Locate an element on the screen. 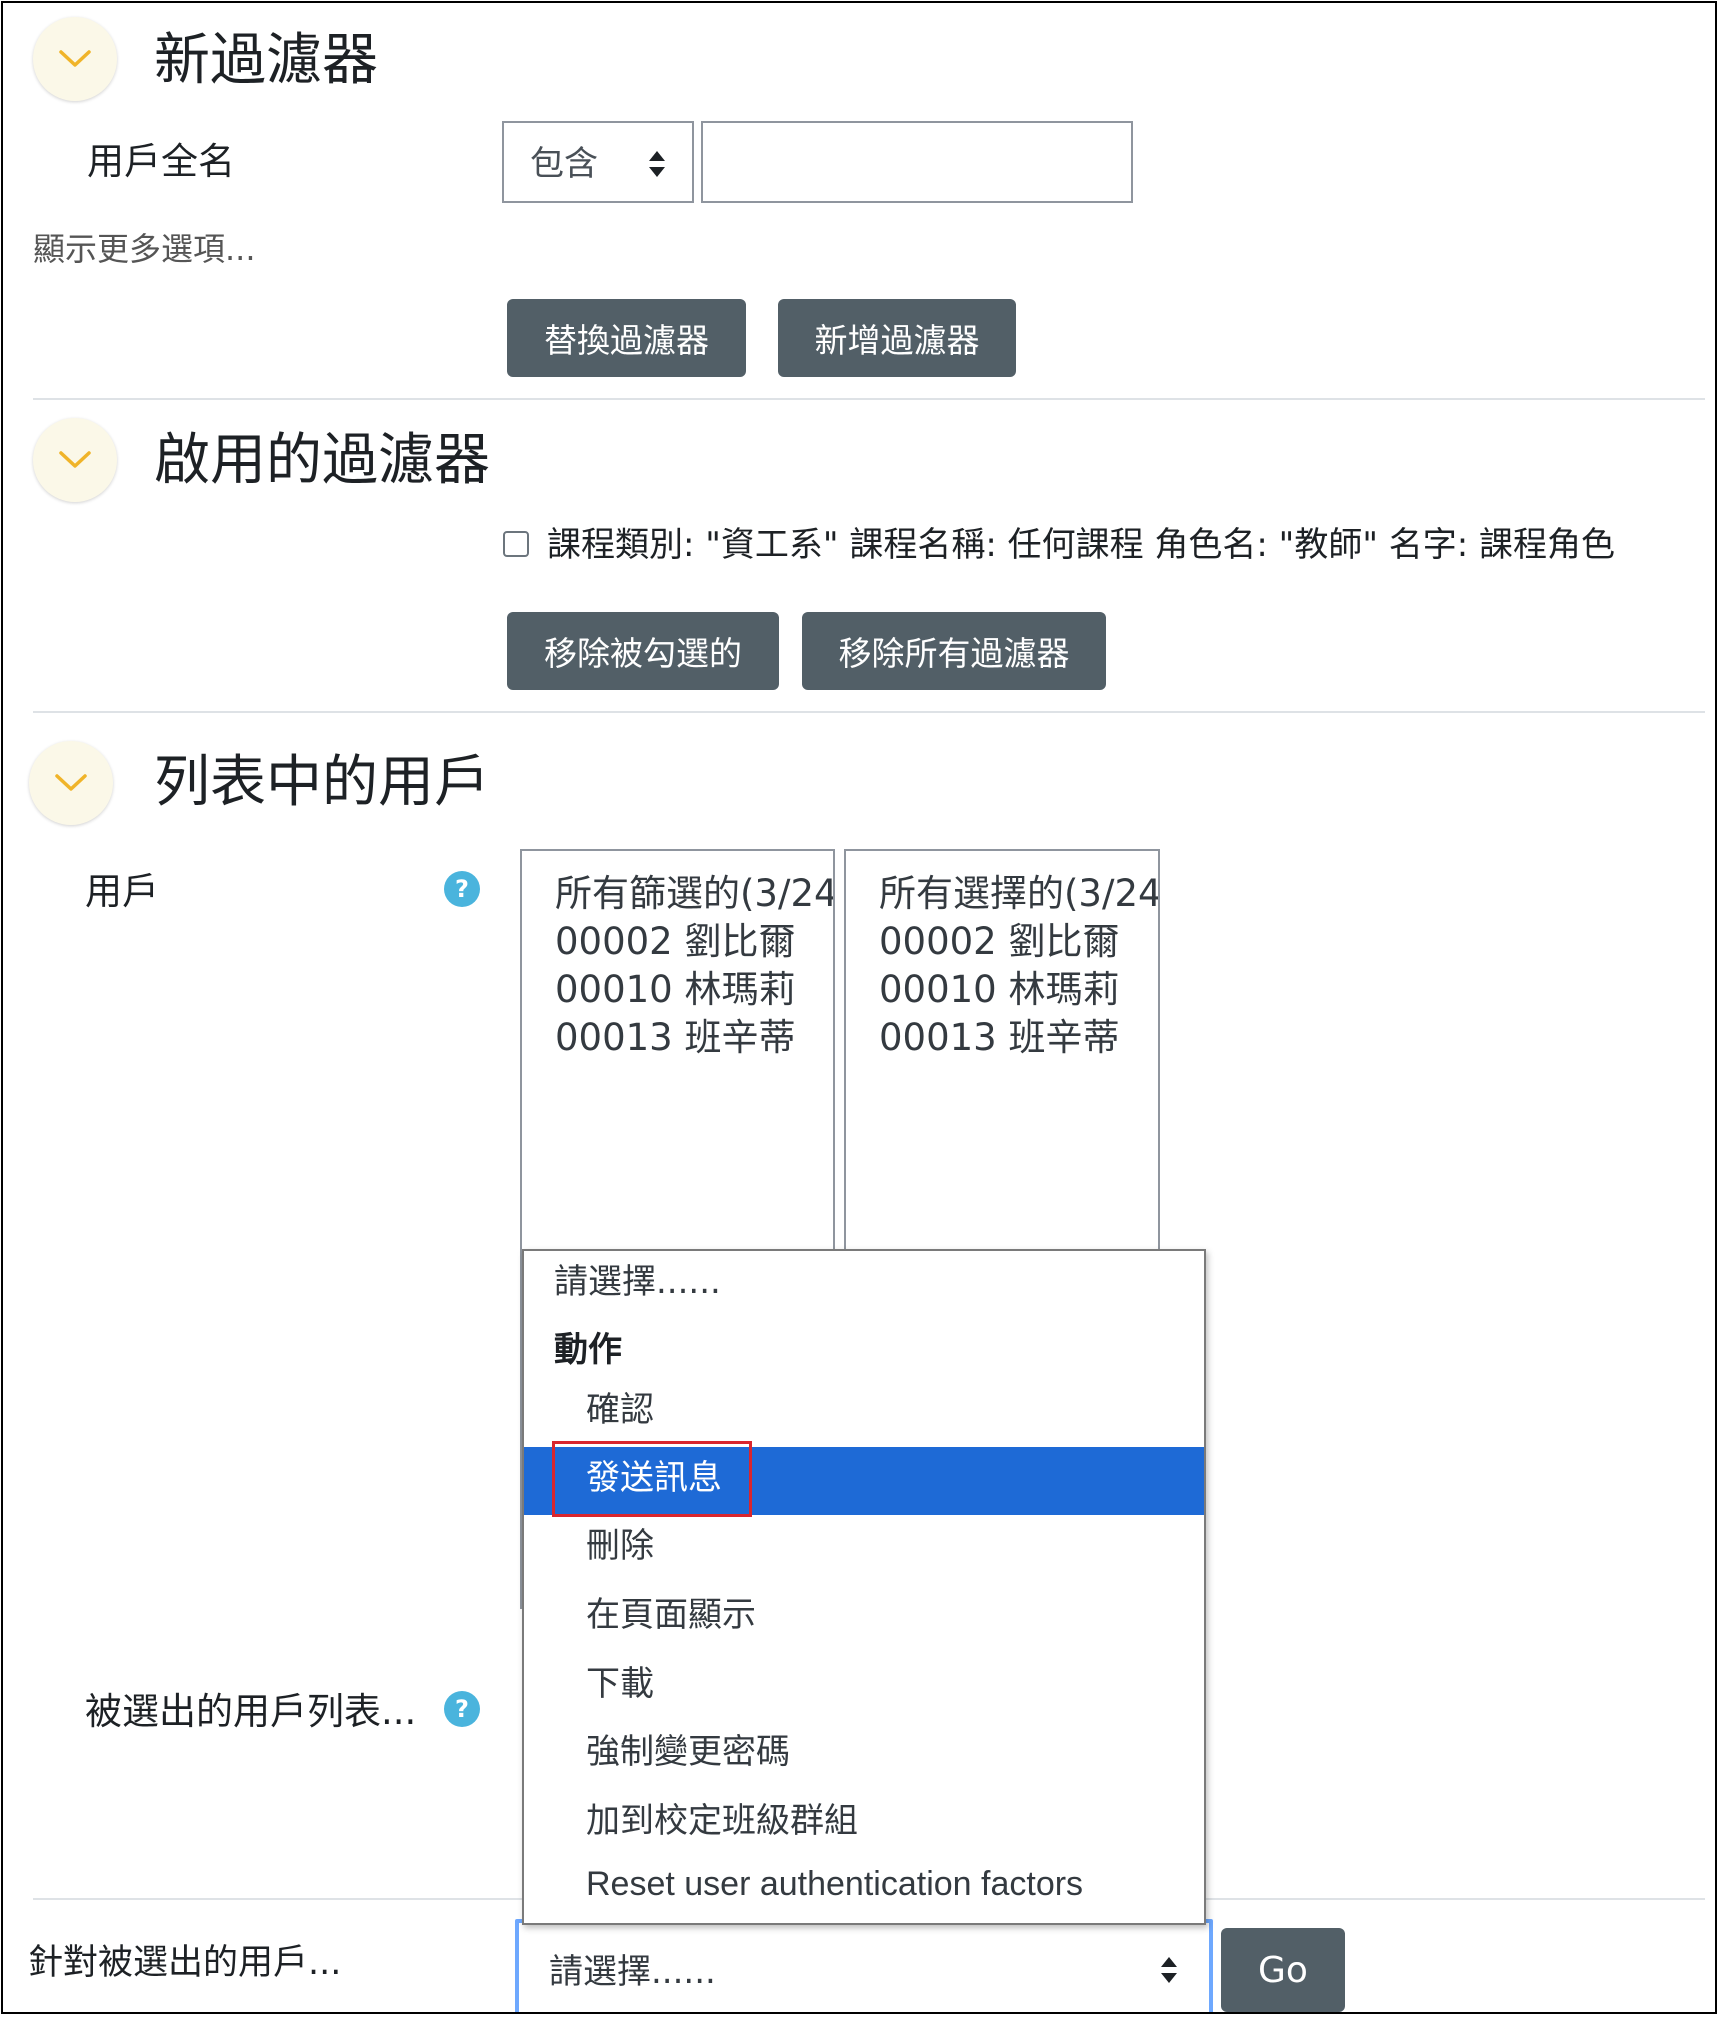 The height and width of the screenshot is (2030, 1719). active-filters-title: 啟用的過濾器 is located at coordinates (322, 460).